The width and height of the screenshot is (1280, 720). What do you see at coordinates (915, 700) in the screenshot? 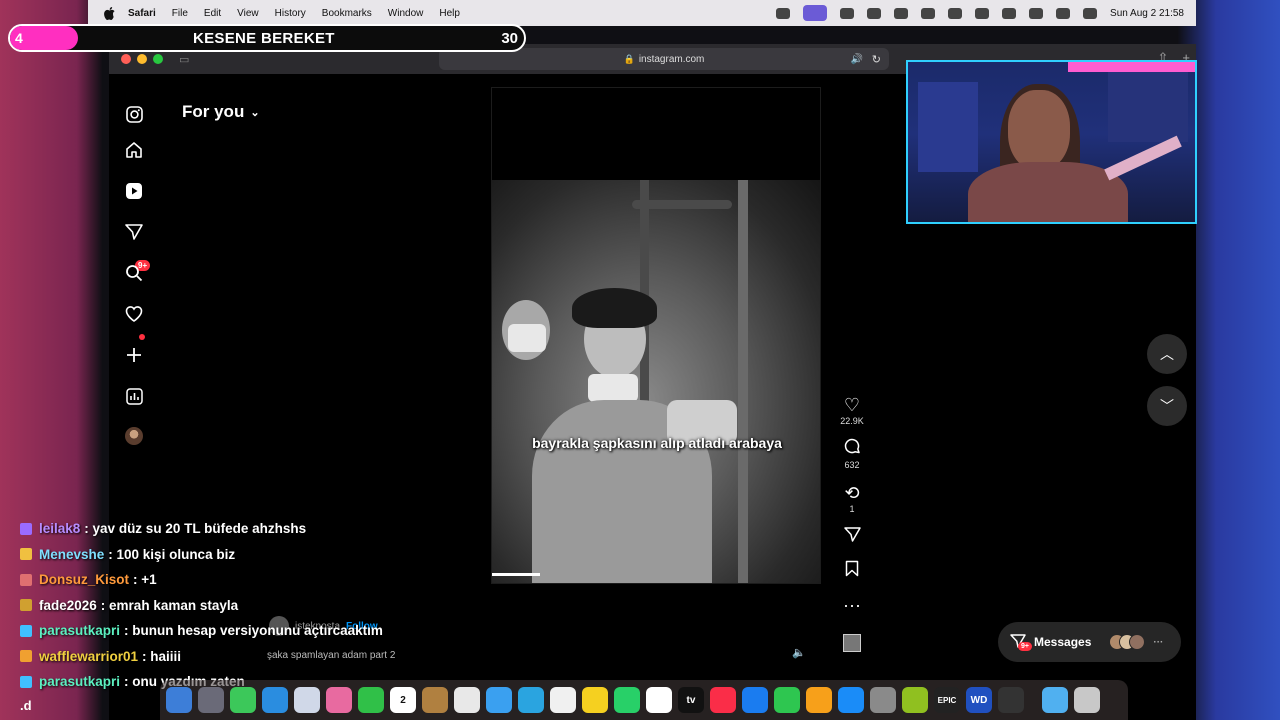
I see `minecraft-icon` at bounding box center [915, 700].